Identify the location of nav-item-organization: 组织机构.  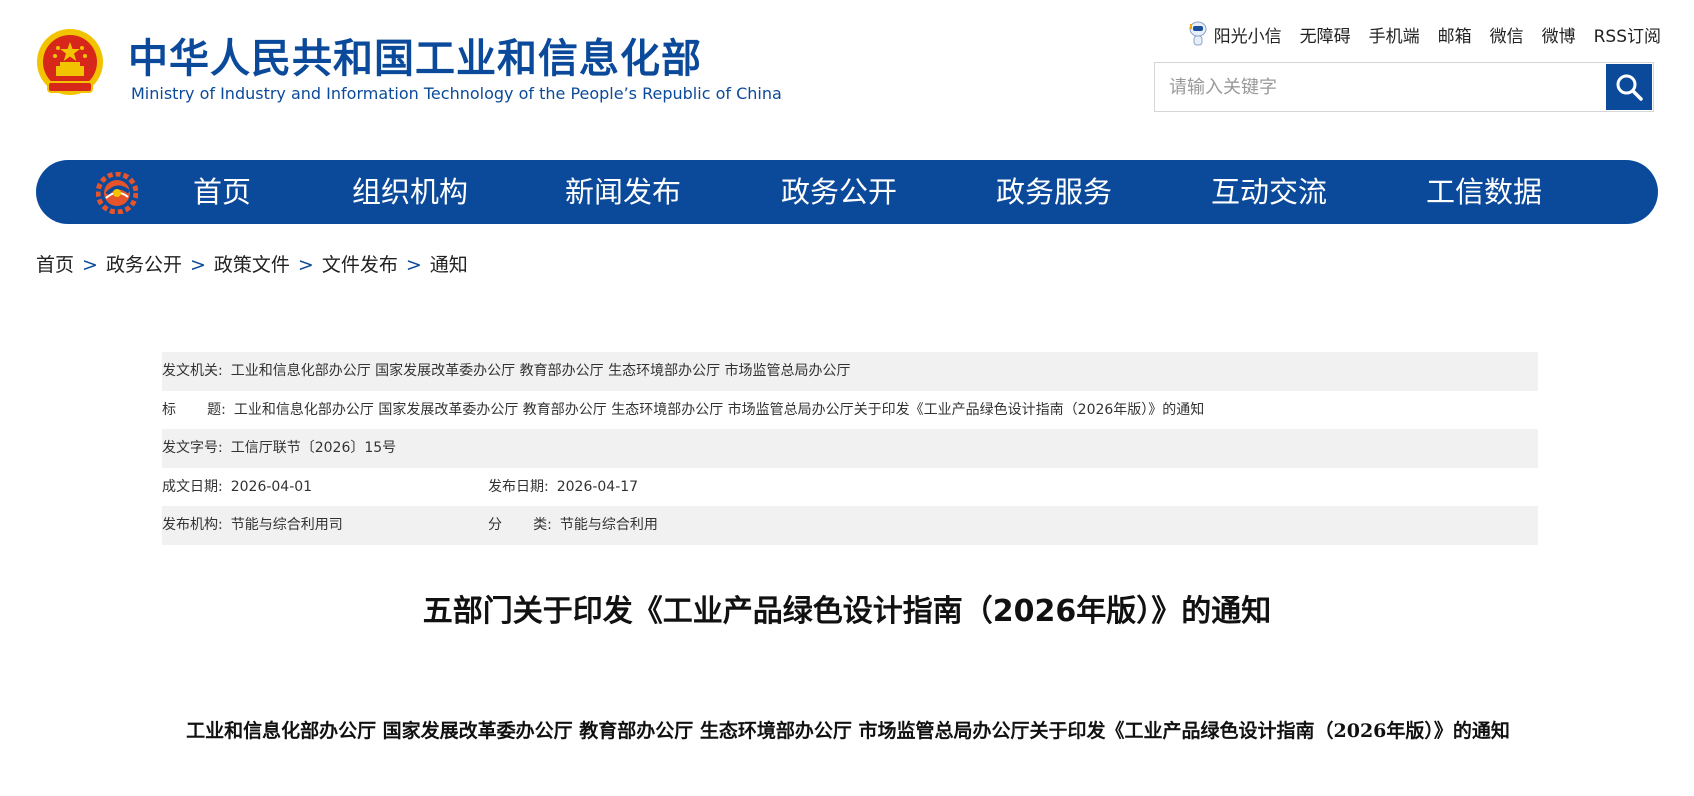
(410, 192).